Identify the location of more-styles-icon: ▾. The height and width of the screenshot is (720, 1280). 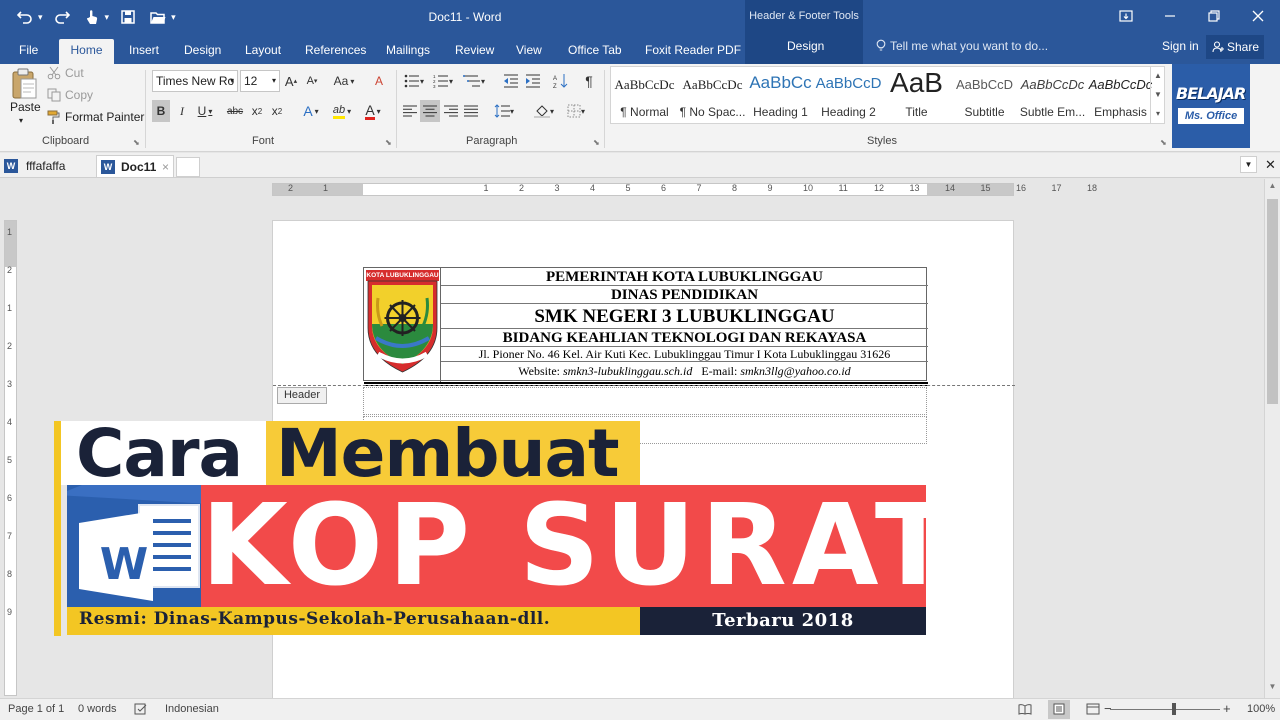
(1158, 113).